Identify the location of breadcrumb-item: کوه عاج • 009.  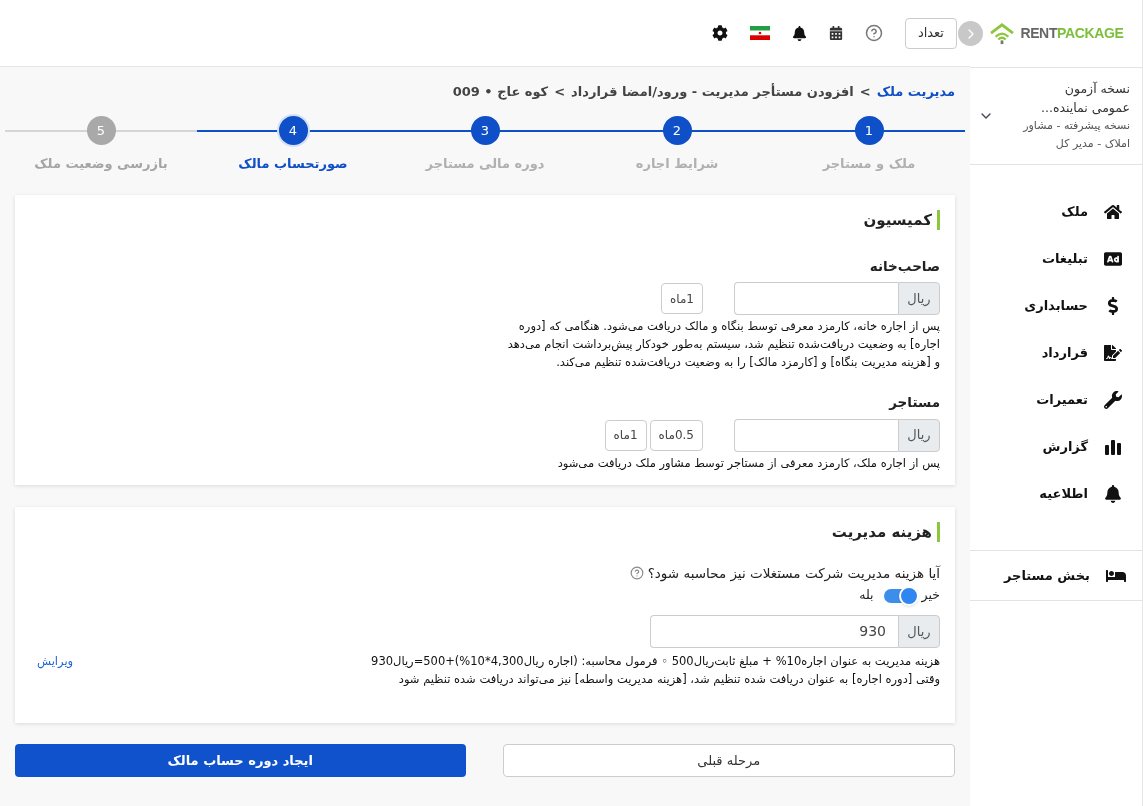
(500, 92).